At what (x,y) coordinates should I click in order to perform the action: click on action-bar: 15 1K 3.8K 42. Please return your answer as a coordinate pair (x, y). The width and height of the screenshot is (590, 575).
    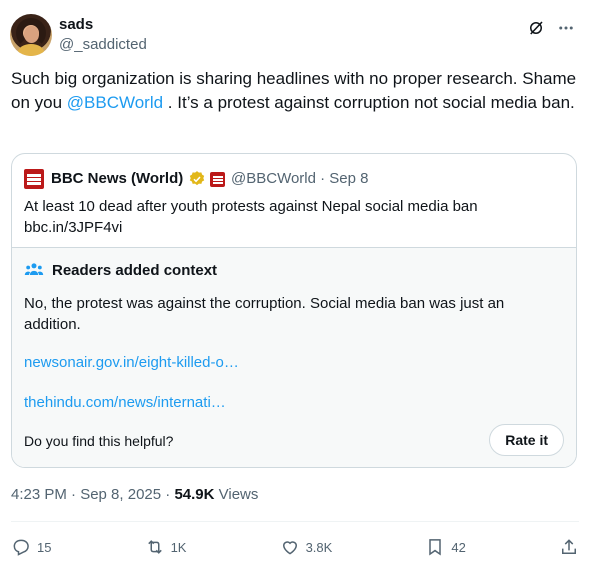
    Looking at the image, I should click on (295, 547).